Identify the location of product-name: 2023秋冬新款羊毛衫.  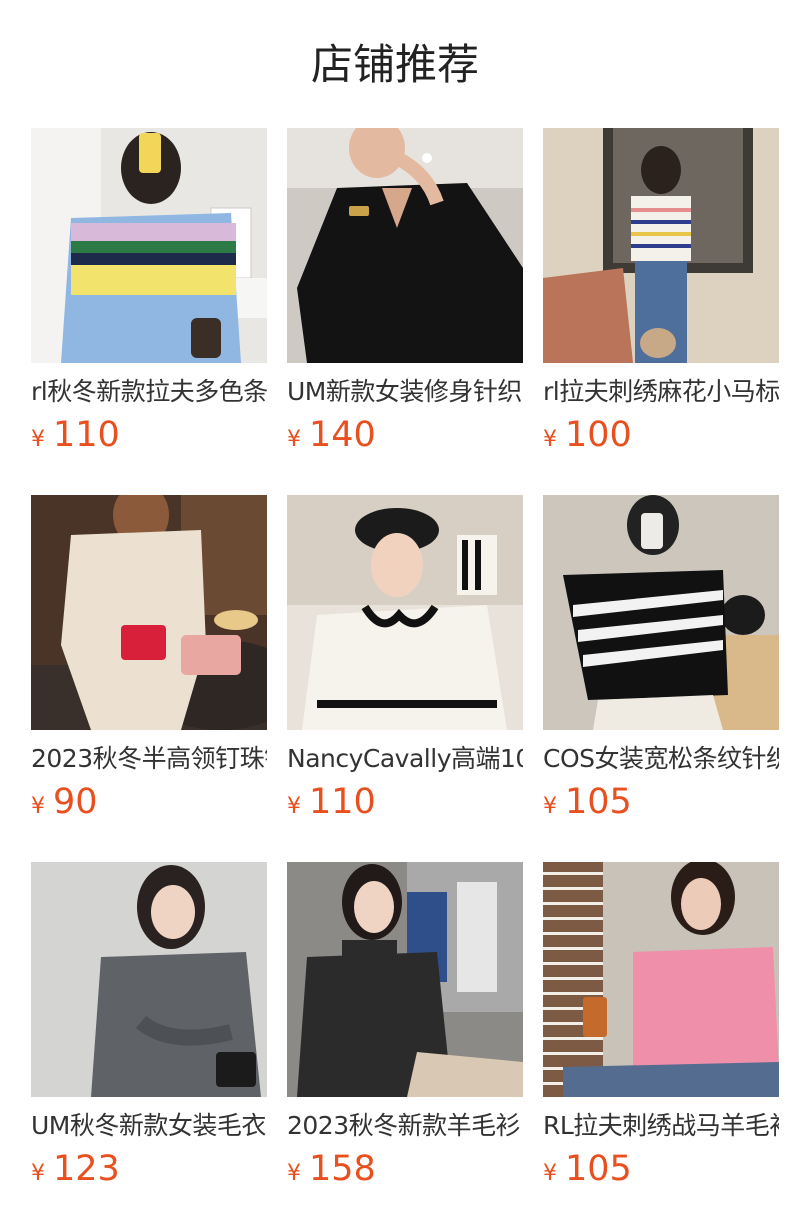
(404, 1125).